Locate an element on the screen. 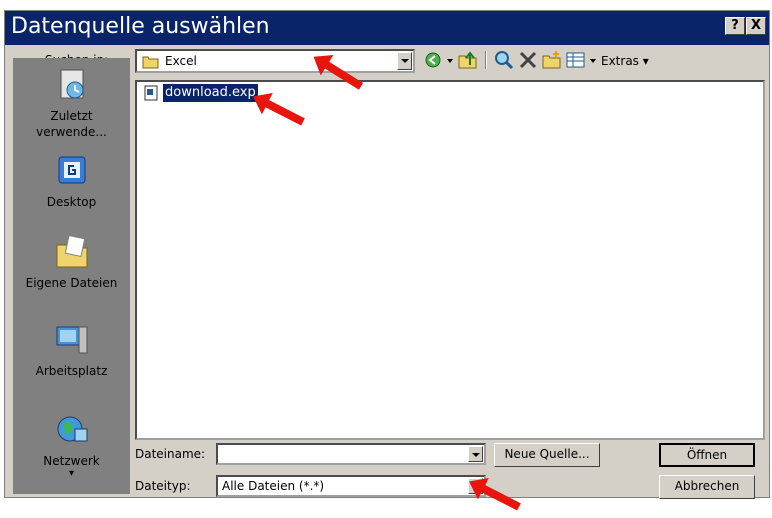  place-my-computer: Arbeitsplatz is located at coordinates (71, 350).